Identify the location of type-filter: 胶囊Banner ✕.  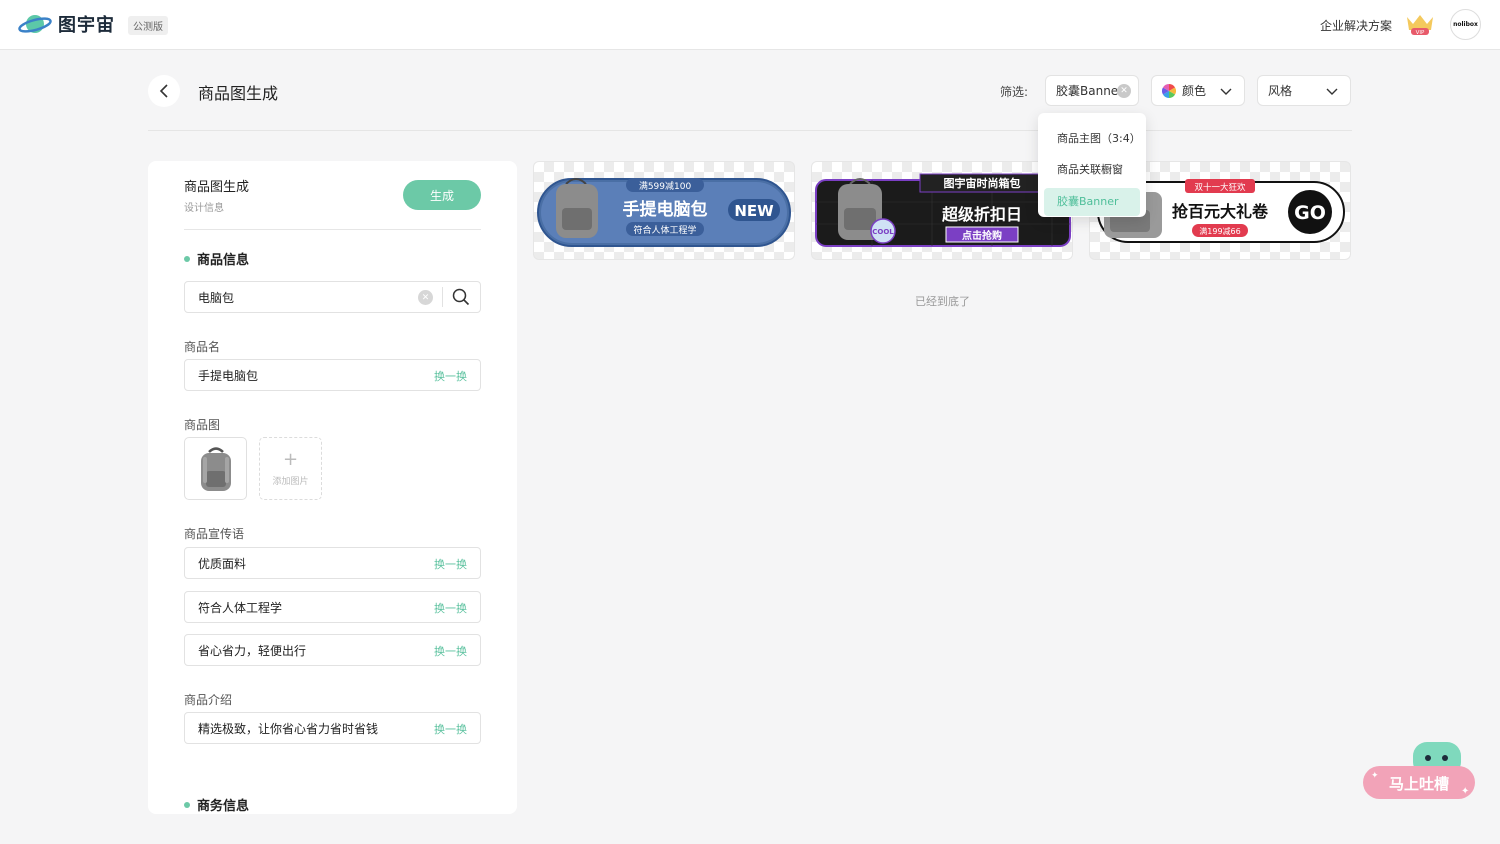
(1092, 90).